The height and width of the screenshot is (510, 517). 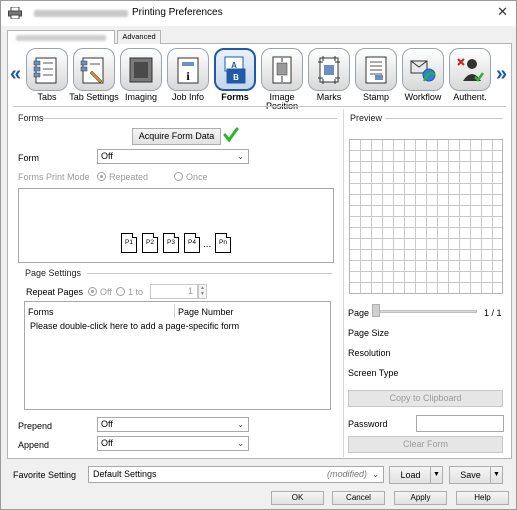 I want to click on resolution-label: Resolution, so click(x=369, y=353).